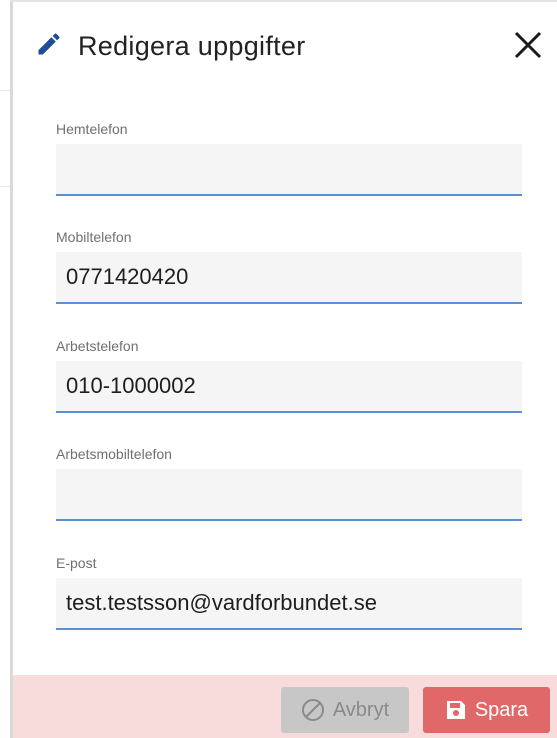  I want to click on field-label: Hemtelefon, so click(92, 129).